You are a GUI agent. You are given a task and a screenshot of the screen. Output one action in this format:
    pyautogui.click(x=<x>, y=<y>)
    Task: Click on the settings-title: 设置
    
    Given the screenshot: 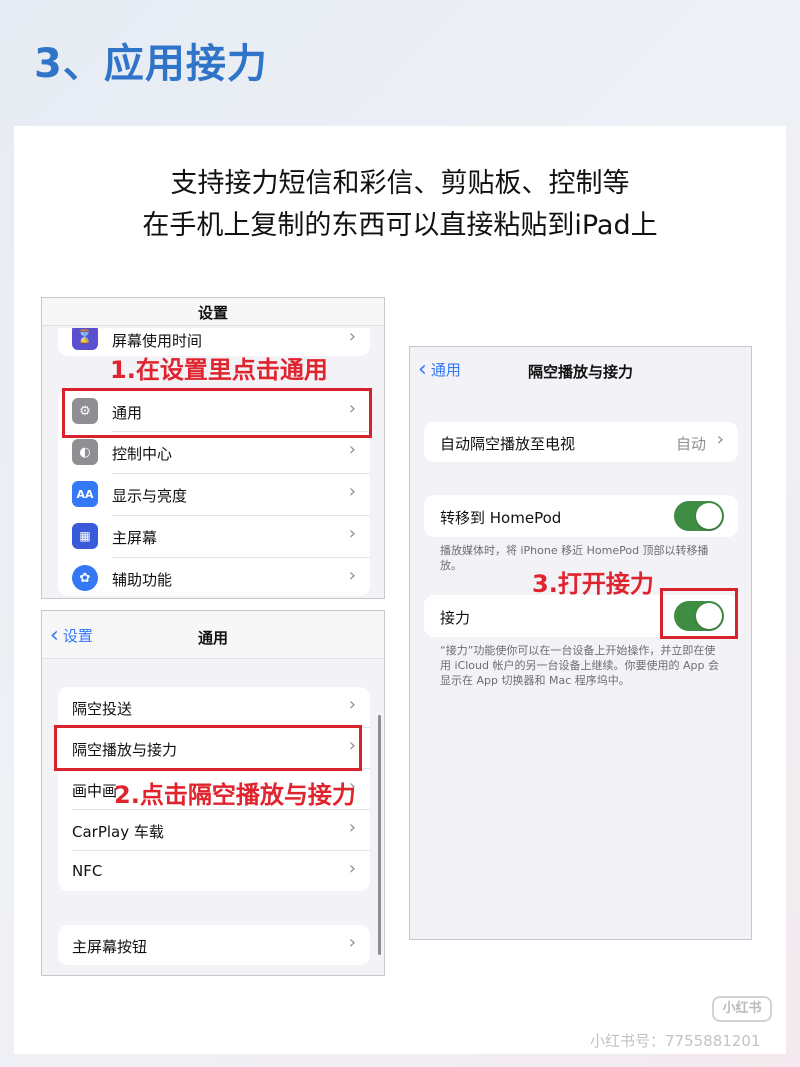 What is the action you would take?
    pyautogui.click(x=212, y=313)
    